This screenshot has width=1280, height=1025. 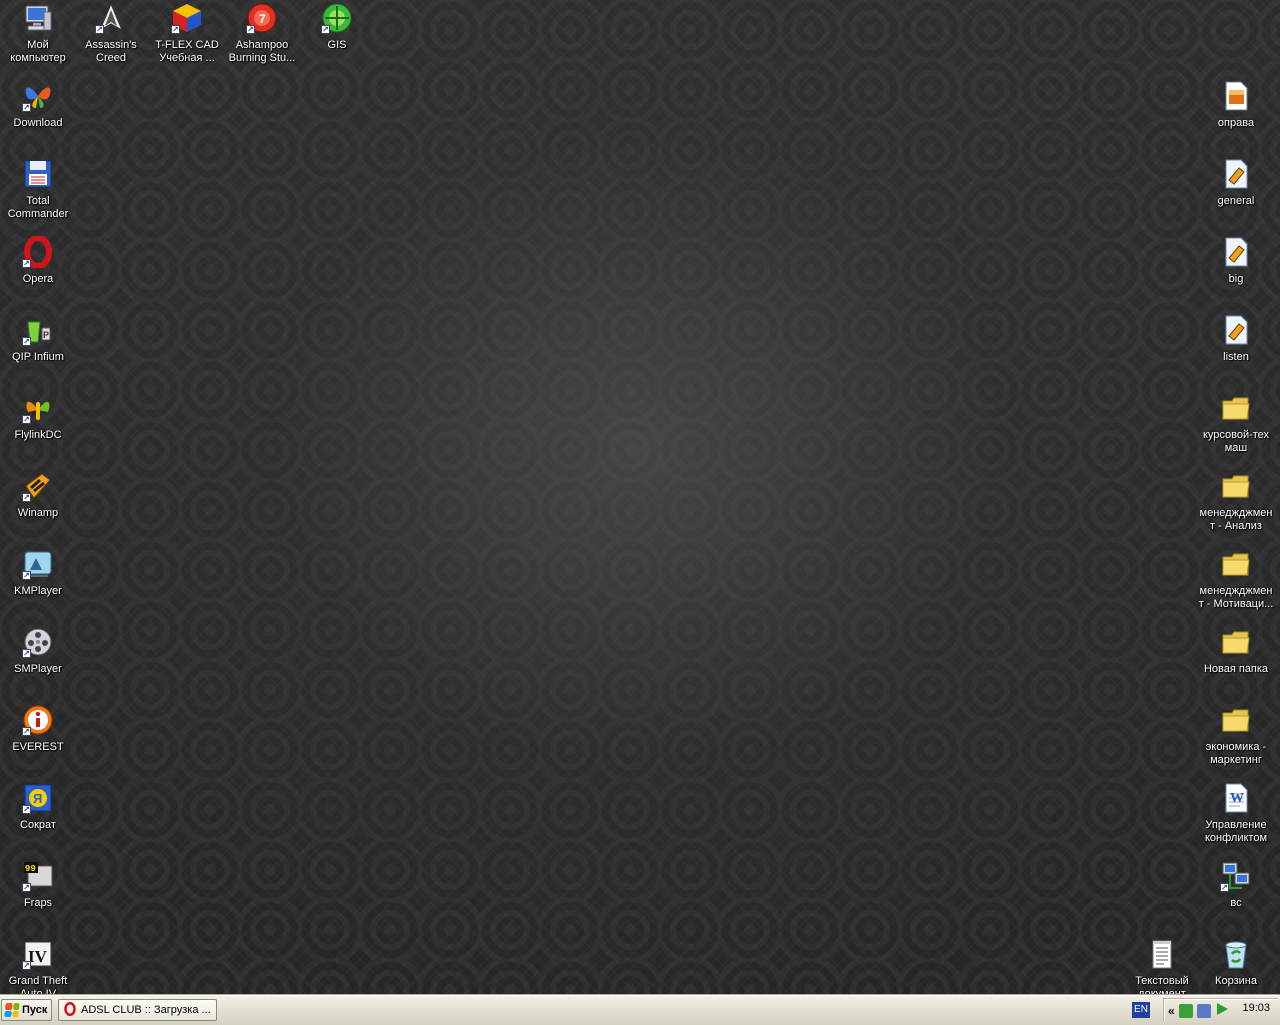 I want to click on desktop-icon-text-doc: Текстовый документ, so click(x=1162, y=965).